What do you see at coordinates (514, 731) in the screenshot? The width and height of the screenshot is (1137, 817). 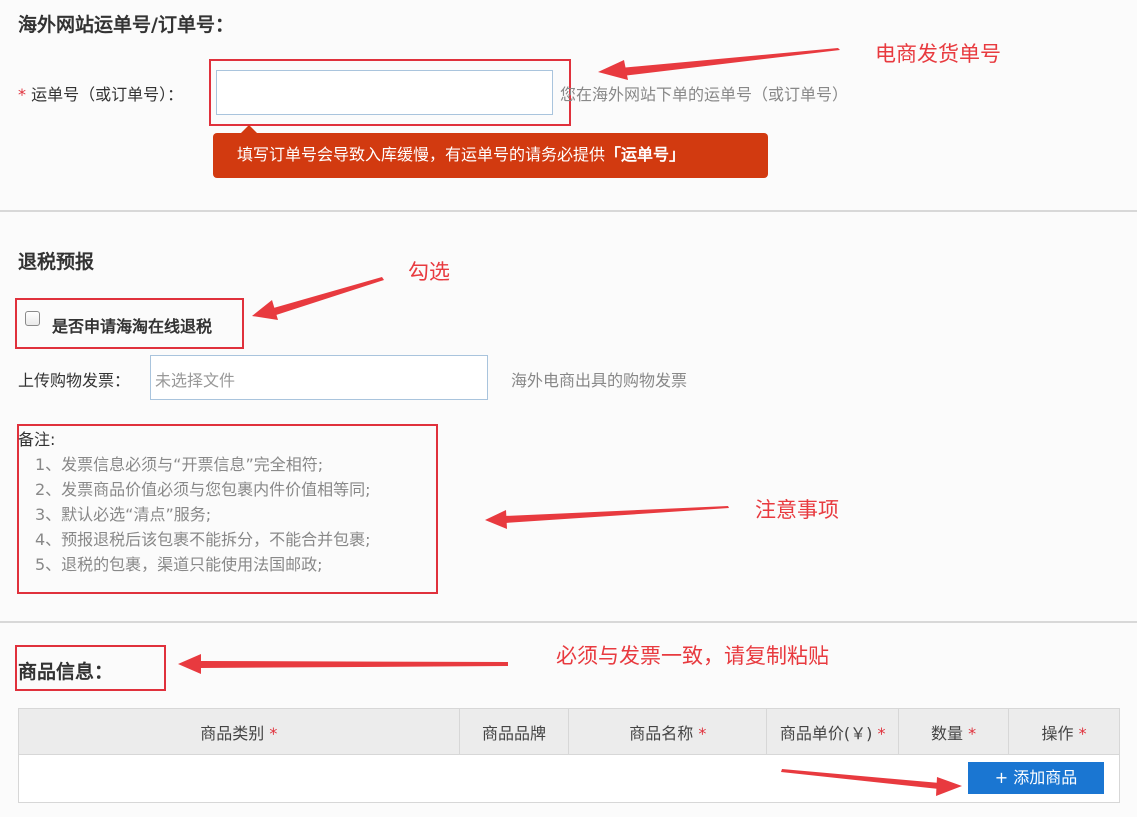 I see `column-header: 商品品牌` at bounding box center [514, 731].